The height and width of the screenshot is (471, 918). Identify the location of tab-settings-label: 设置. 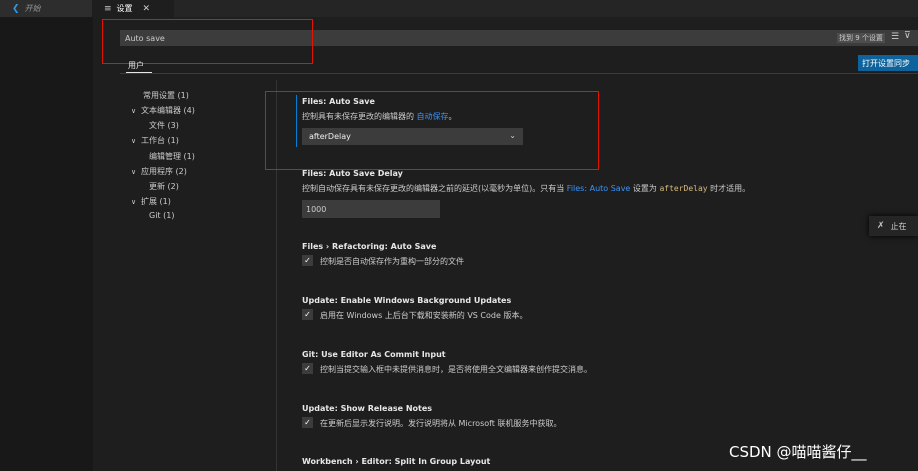
(124, 8).